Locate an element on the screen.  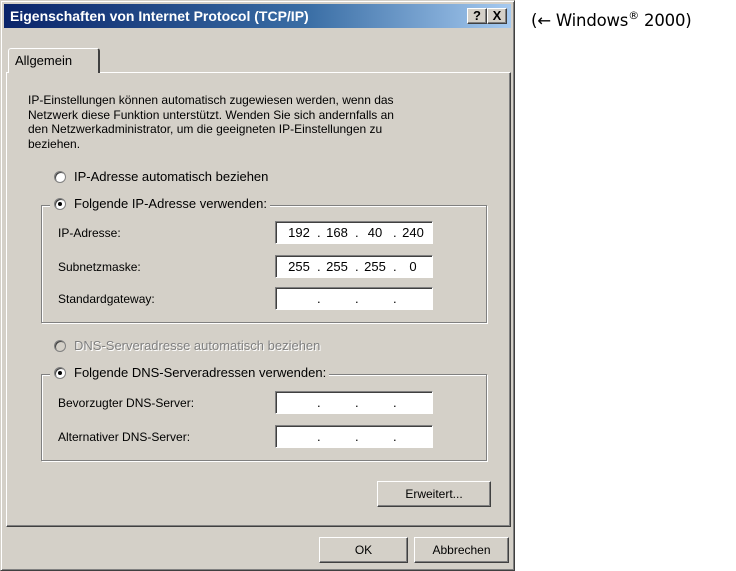
dns-manual-radio is located at coordinates (60, 372).